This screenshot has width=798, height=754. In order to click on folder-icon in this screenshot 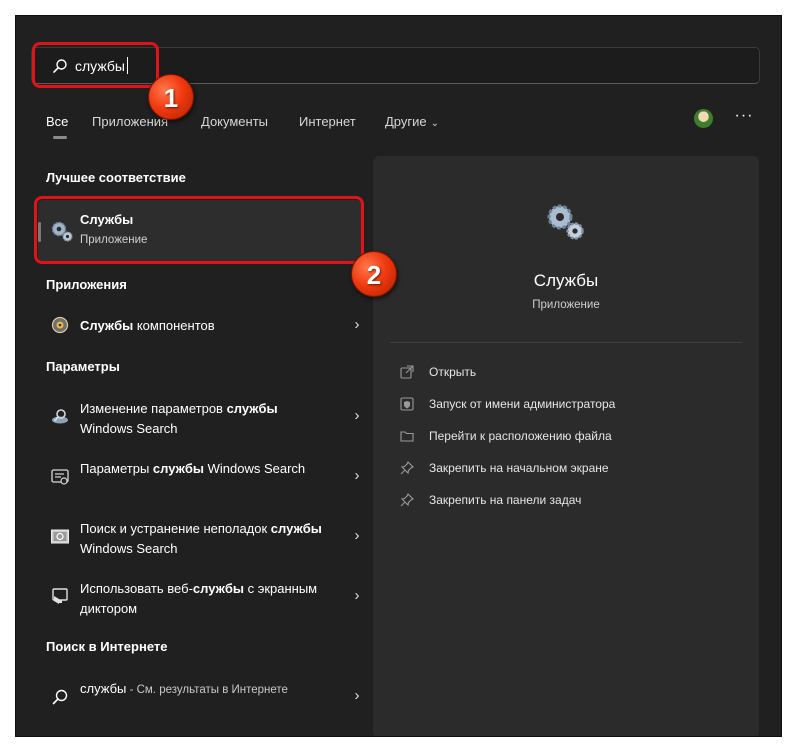, I will do `click(407, 436)`.